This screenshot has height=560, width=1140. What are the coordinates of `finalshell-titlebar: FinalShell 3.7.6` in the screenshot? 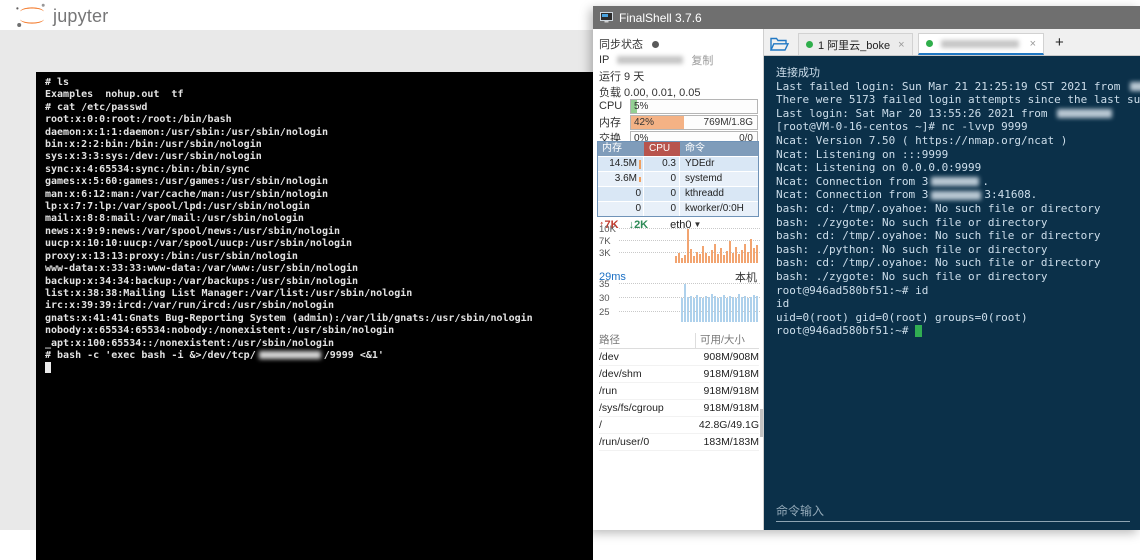 It's located at (866, 17).